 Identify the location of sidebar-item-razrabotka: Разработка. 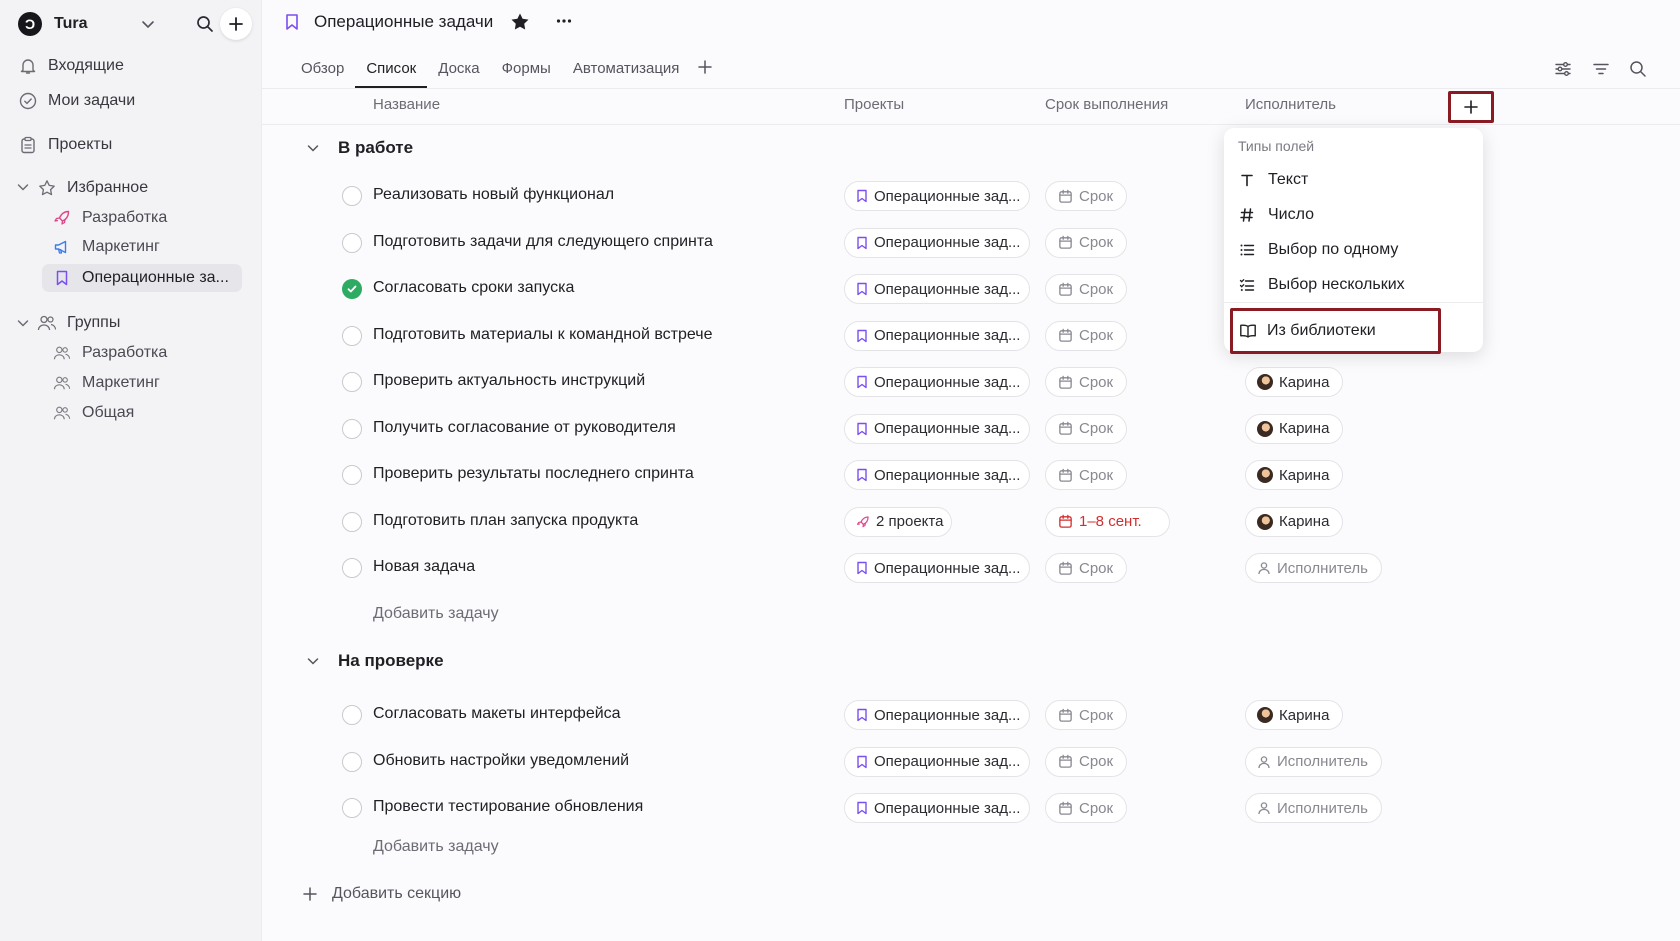
(142, 218).